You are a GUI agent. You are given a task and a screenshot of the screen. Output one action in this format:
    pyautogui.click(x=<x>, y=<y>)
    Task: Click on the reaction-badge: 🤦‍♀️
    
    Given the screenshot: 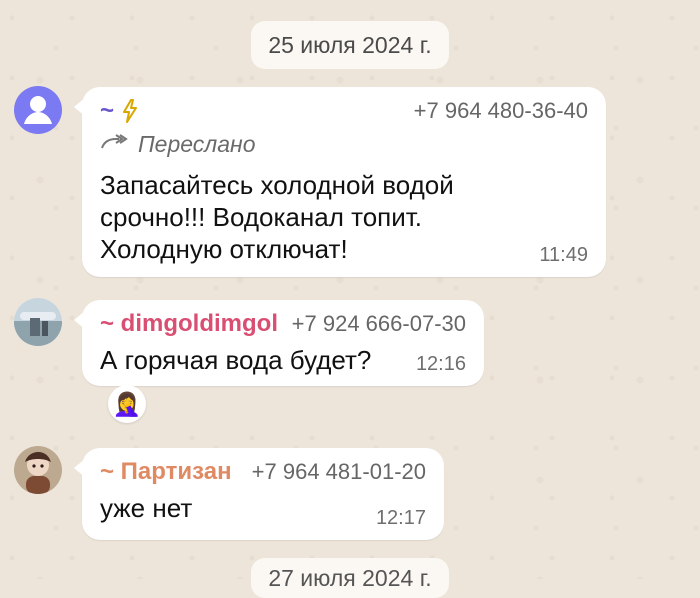 What is the action you would take?
    pyautogui.click(x=127, y=404)
    